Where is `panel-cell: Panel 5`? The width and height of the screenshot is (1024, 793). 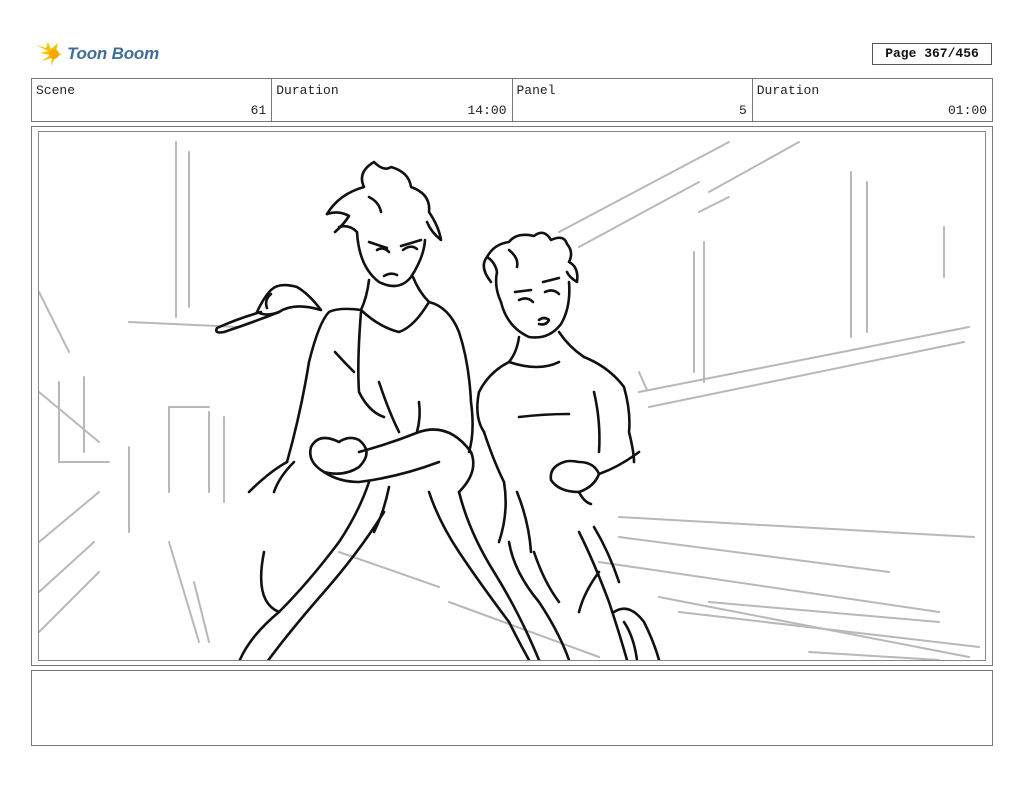
panel-cell: Panel 5 is located at coordinates (633, 100).